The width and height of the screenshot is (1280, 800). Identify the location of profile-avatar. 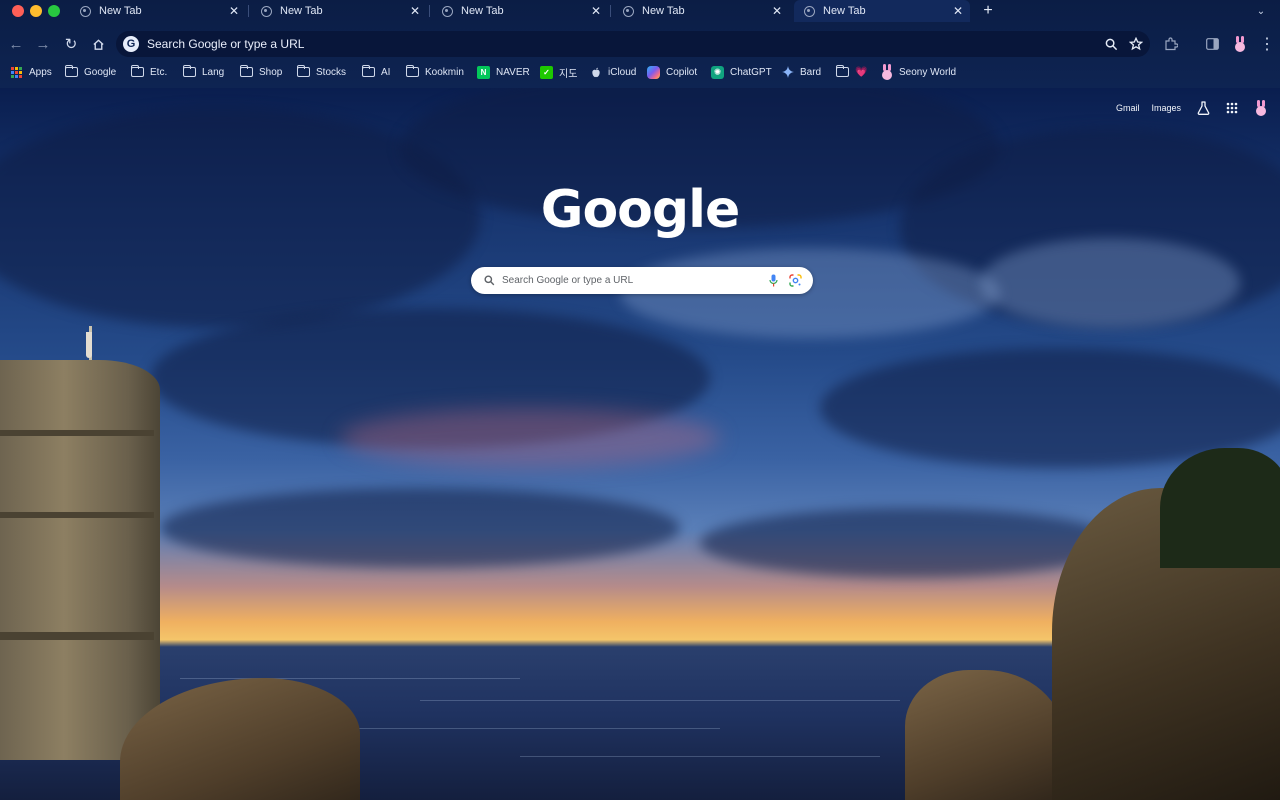
(1240, 44).